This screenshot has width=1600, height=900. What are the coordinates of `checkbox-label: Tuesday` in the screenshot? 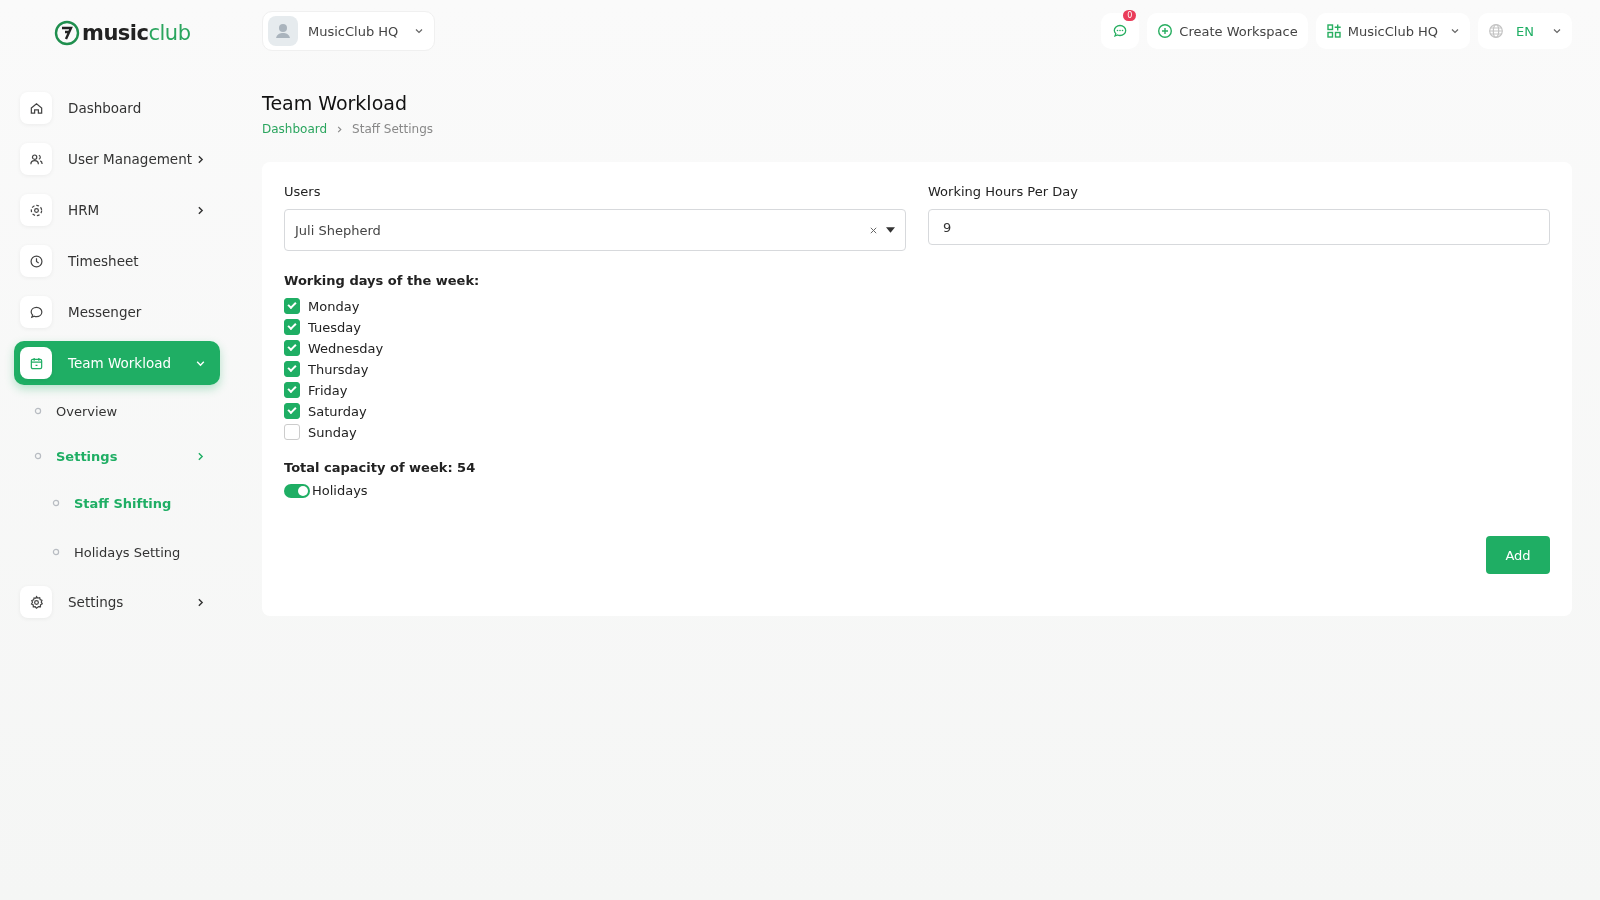 It's located at (334, 327).